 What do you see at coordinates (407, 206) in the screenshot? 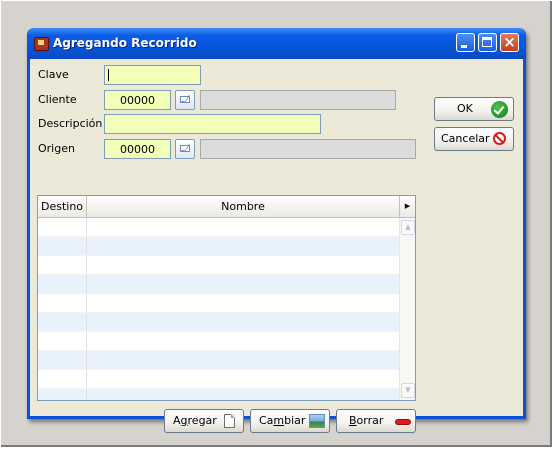
I see `column-scroll-right-icon: ▶` at bounding box center [407, 206].